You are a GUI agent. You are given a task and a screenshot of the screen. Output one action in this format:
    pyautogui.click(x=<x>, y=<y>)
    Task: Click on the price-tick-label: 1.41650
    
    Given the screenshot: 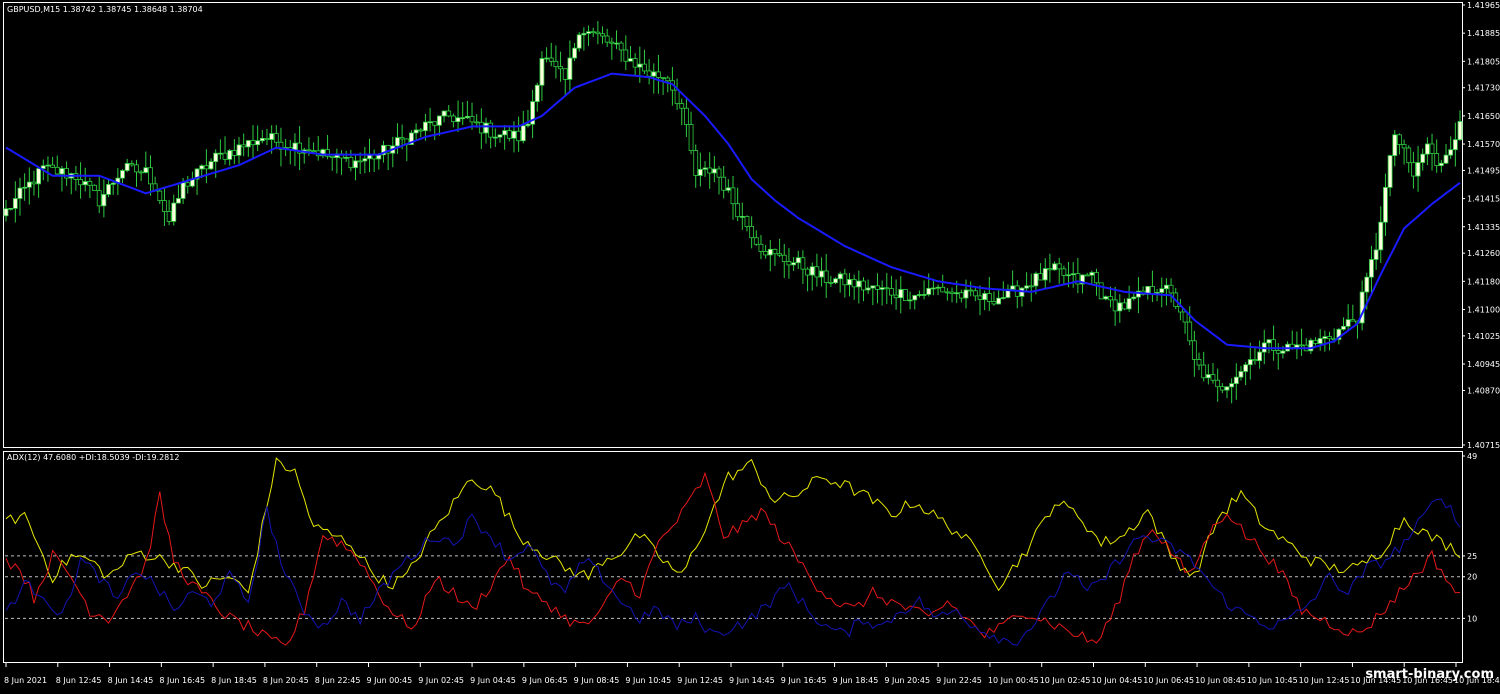 What is the action you would take?
    pyautogui.click(x=1483, y=116)
    